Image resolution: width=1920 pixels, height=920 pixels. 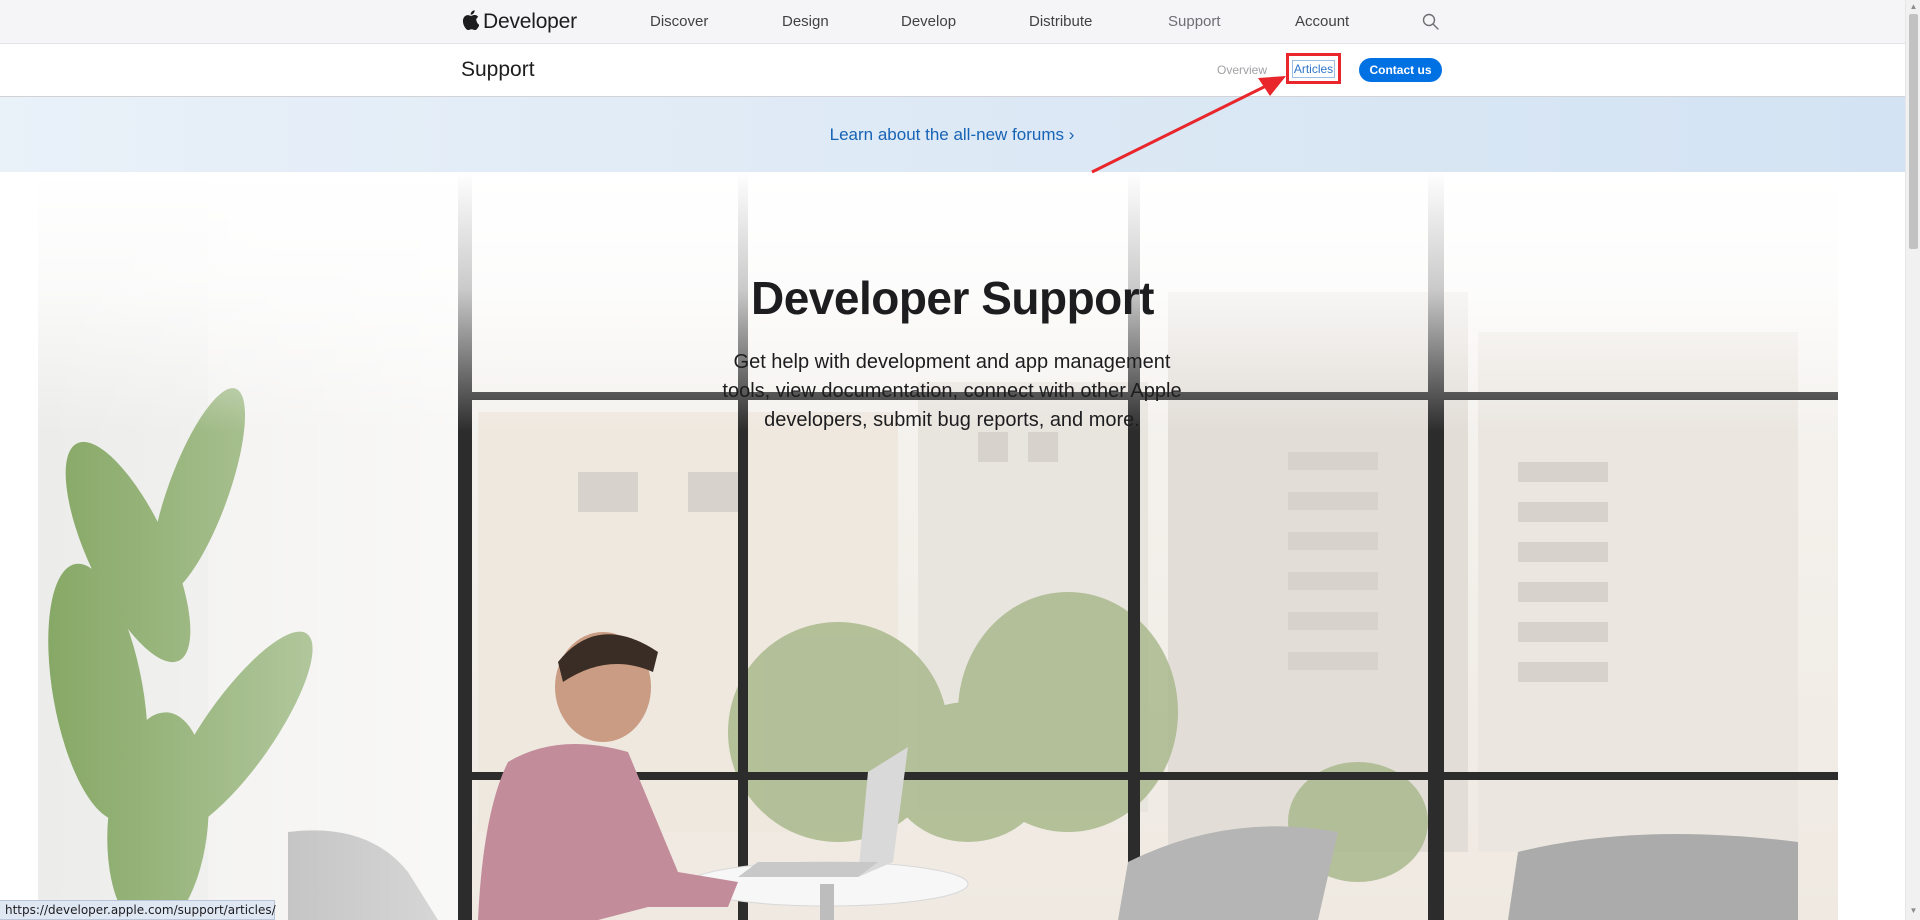 I want to click on forums-banner-link: Learn about the all-new forums ›, so click(x=952, y=135).